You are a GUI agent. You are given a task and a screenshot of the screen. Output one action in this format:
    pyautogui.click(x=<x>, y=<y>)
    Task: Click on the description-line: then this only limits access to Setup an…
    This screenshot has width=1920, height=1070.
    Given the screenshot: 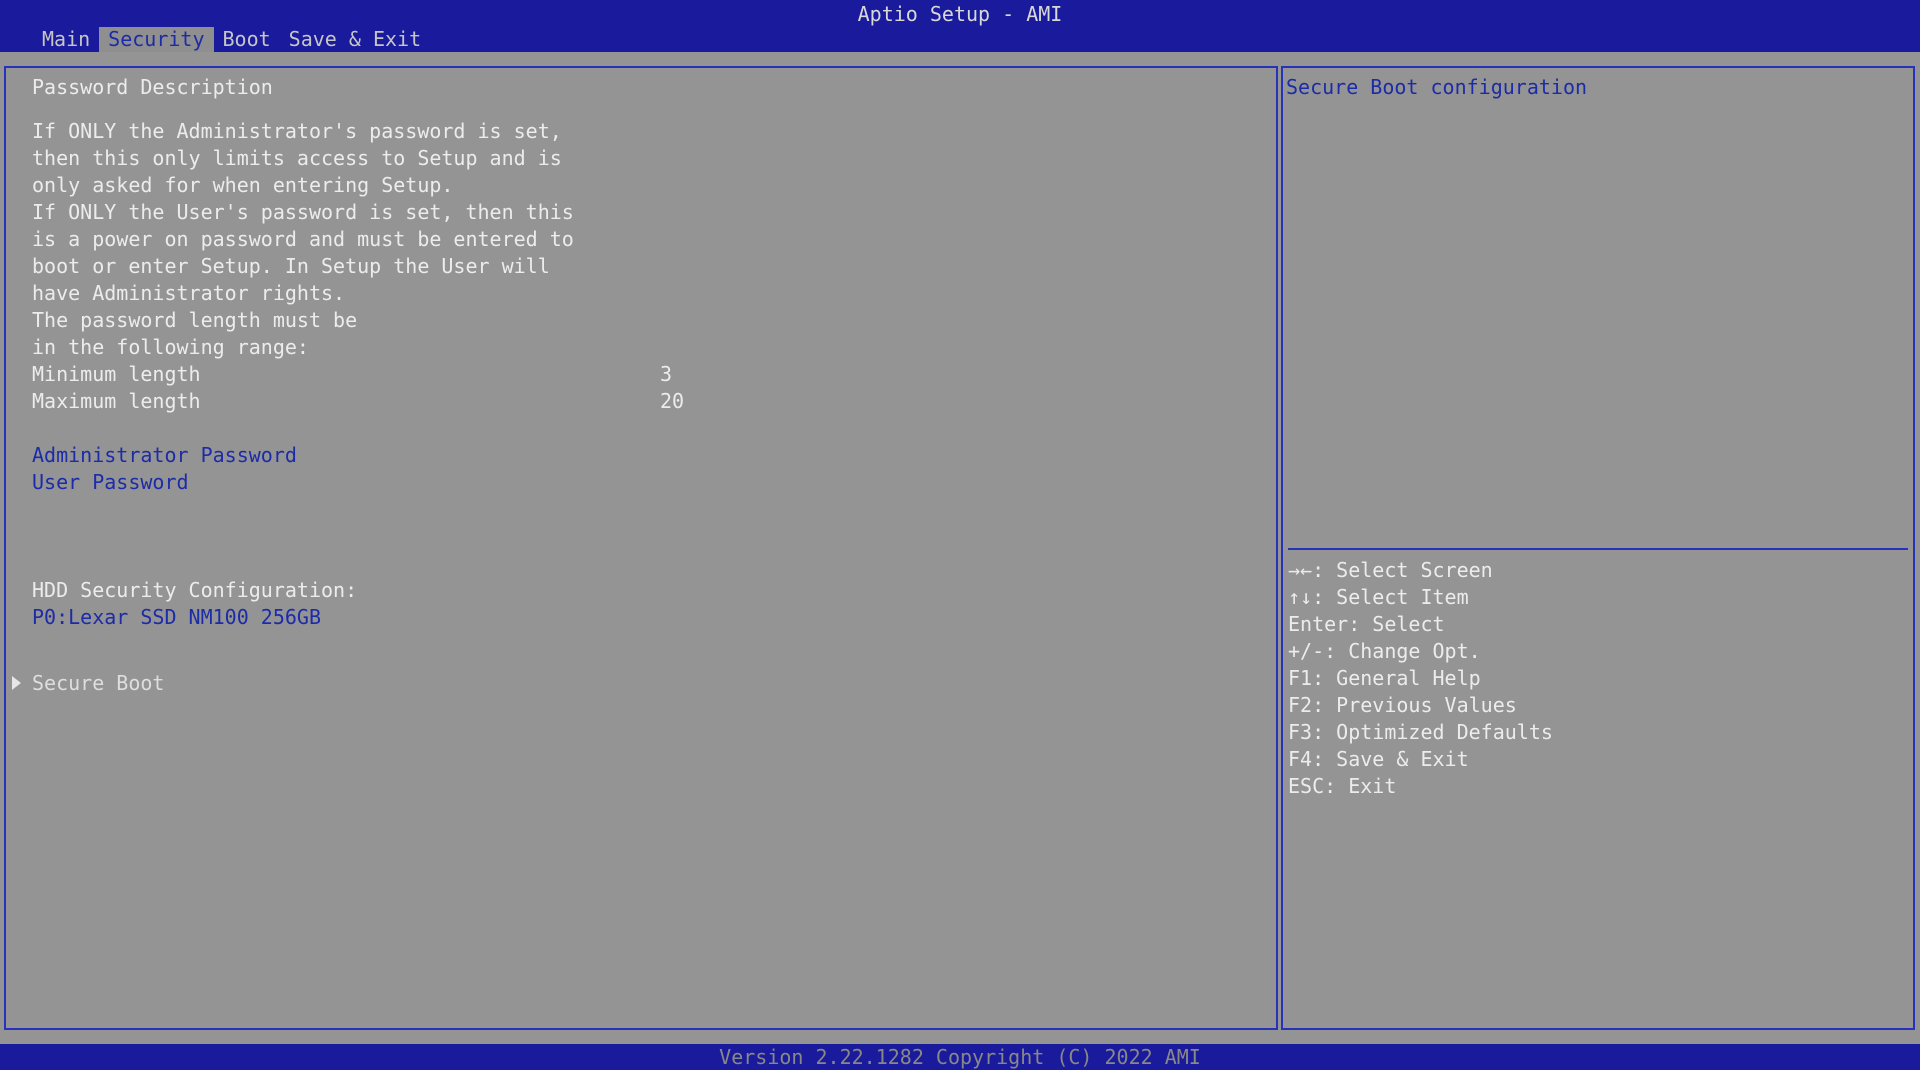 What is the action you would take?
    pyautogui.click(x=297, y=158)
    